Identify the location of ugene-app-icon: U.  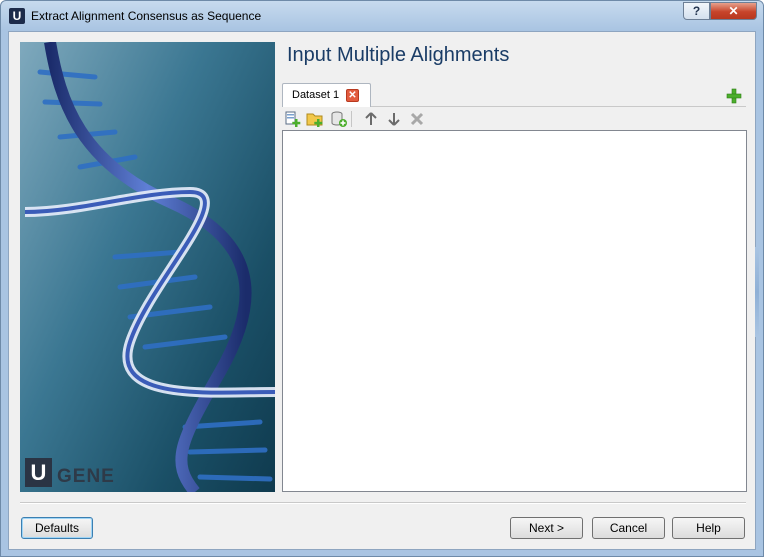
(17, 16).